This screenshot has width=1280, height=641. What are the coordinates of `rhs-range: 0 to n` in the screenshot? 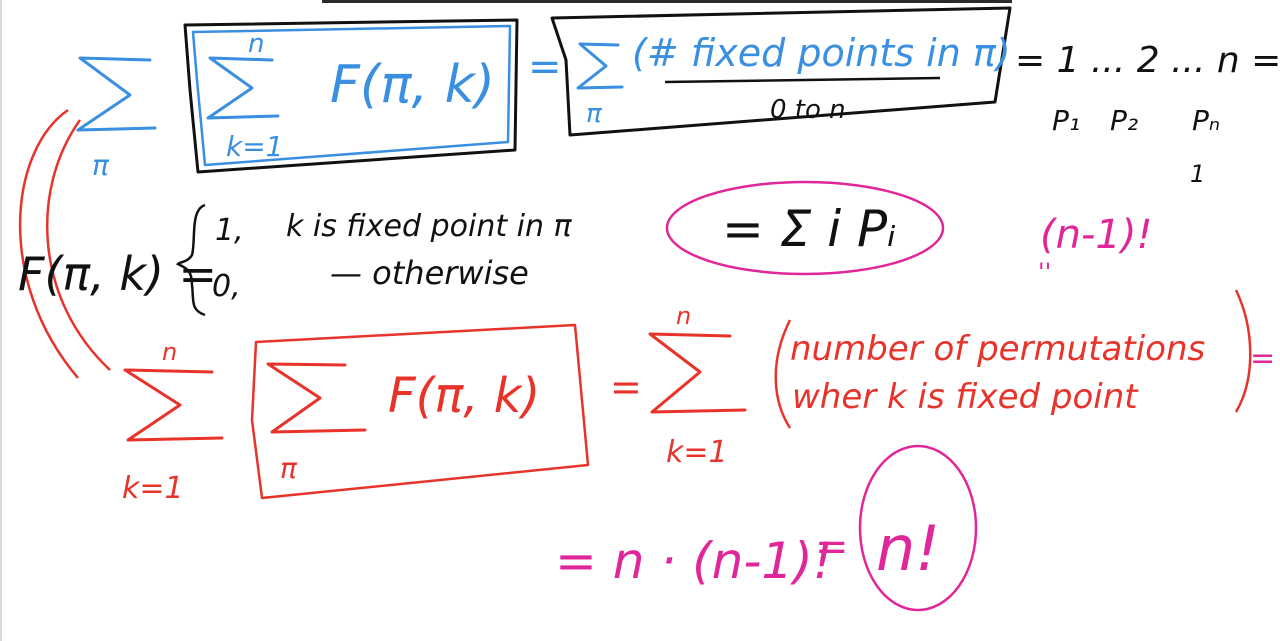 It's located at (808, 110).